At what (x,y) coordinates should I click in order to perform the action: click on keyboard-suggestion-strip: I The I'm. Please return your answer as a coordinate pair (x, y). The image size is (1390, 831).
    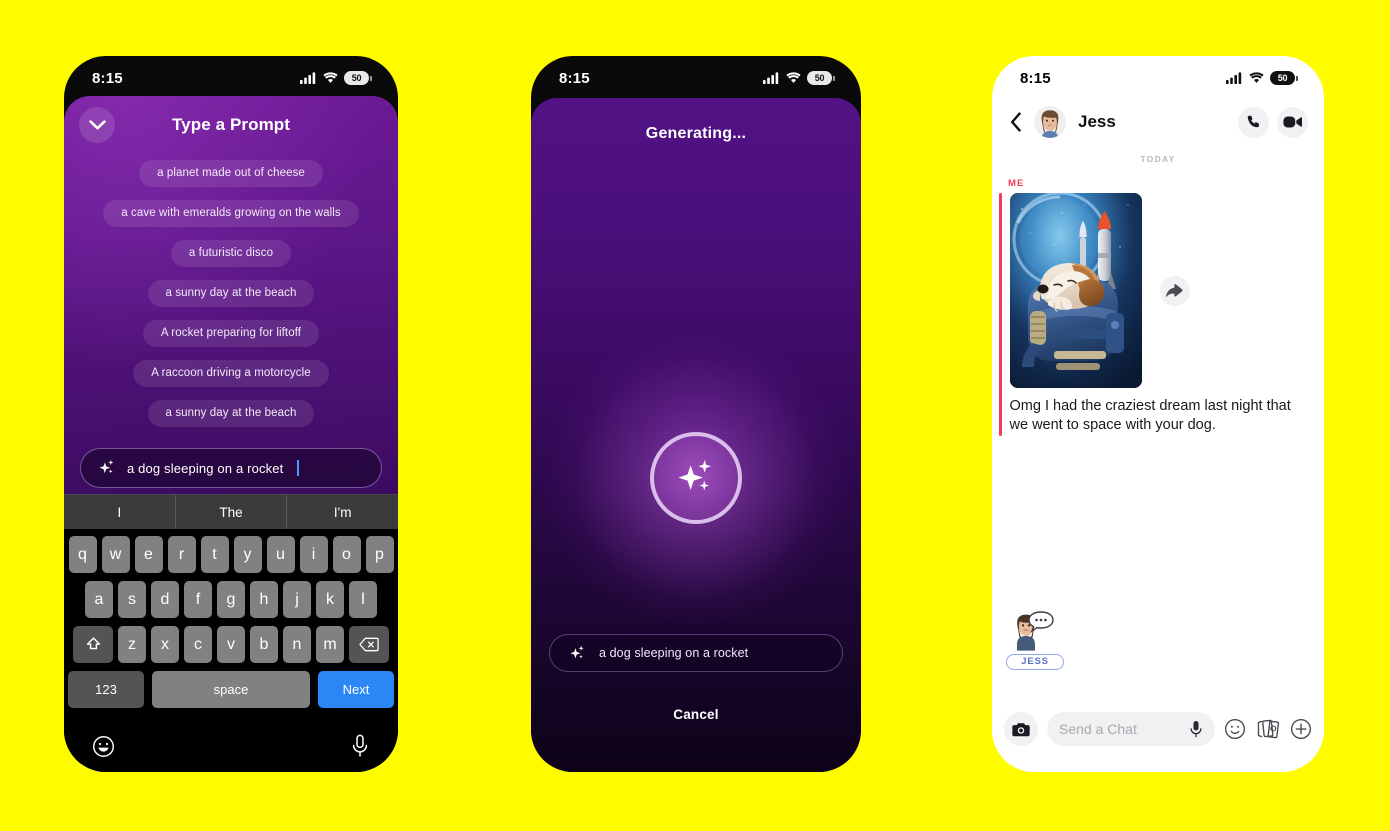
    Looking at the image, I should click on (231, 511).